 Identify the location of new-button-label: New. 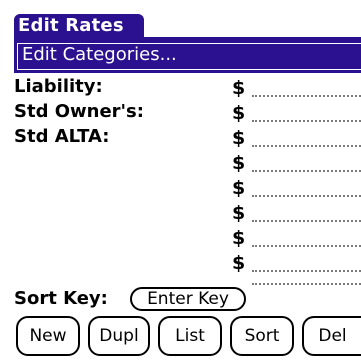
(48, 336).